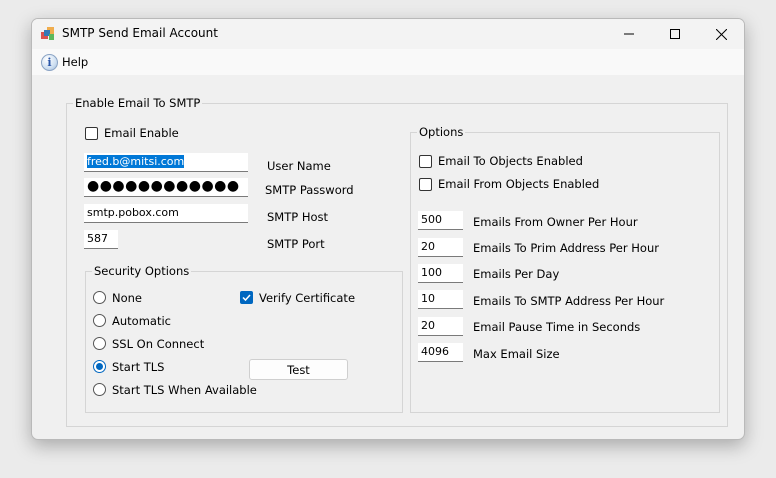  What do you see at coordinates (309, 190) in the screenshot?
I see `smtp-password-label: SMTP Password` at bounding box center [309, 190].